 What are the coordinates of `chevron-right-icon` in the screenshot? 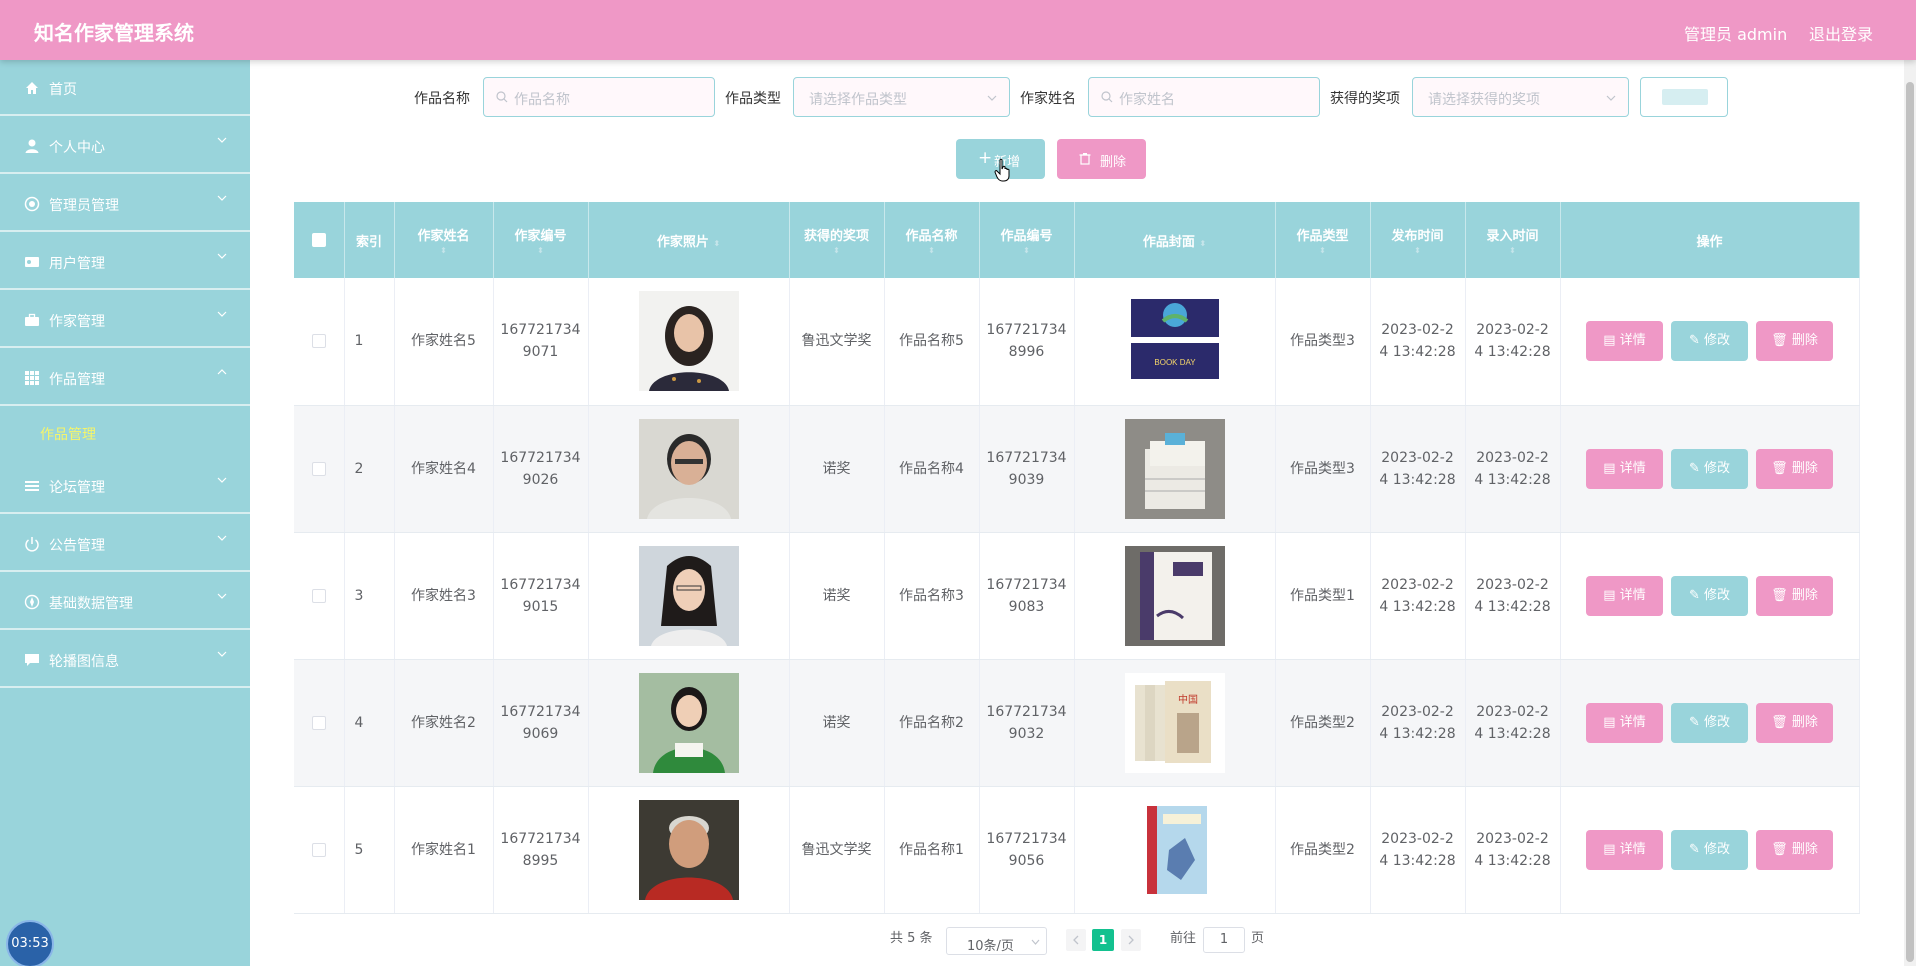 It's located at (1131, 940).